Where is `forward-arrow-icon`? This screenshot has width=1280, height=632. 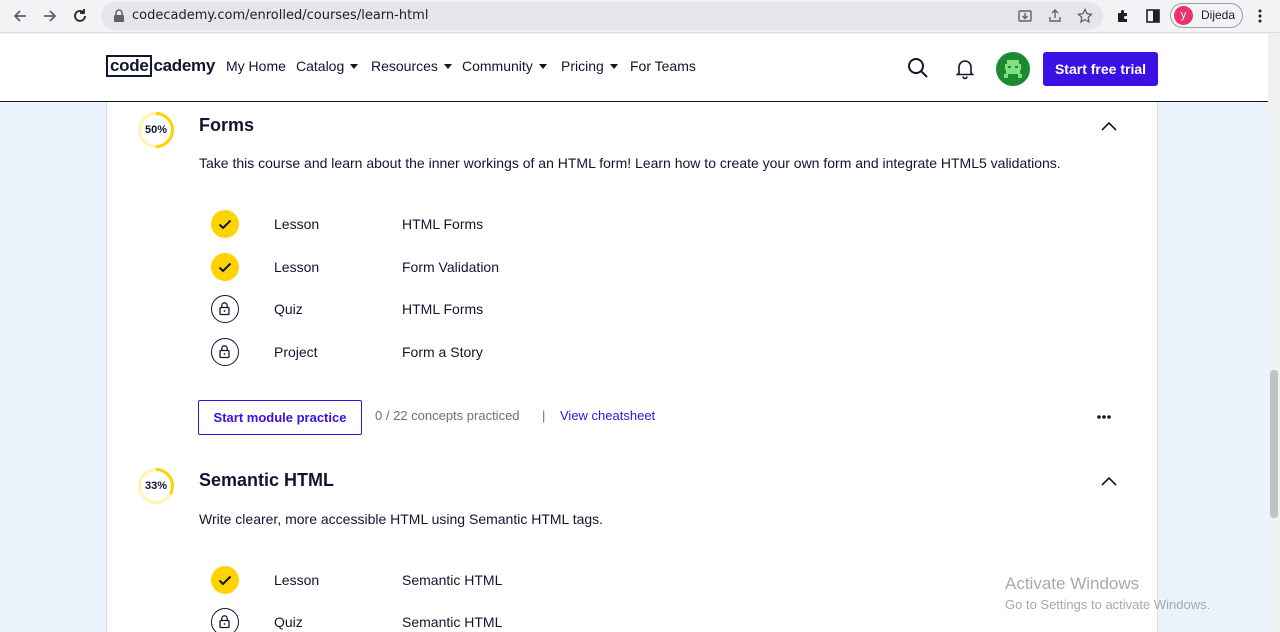
forward-arrow-icon is located at coordinates (50, 16).